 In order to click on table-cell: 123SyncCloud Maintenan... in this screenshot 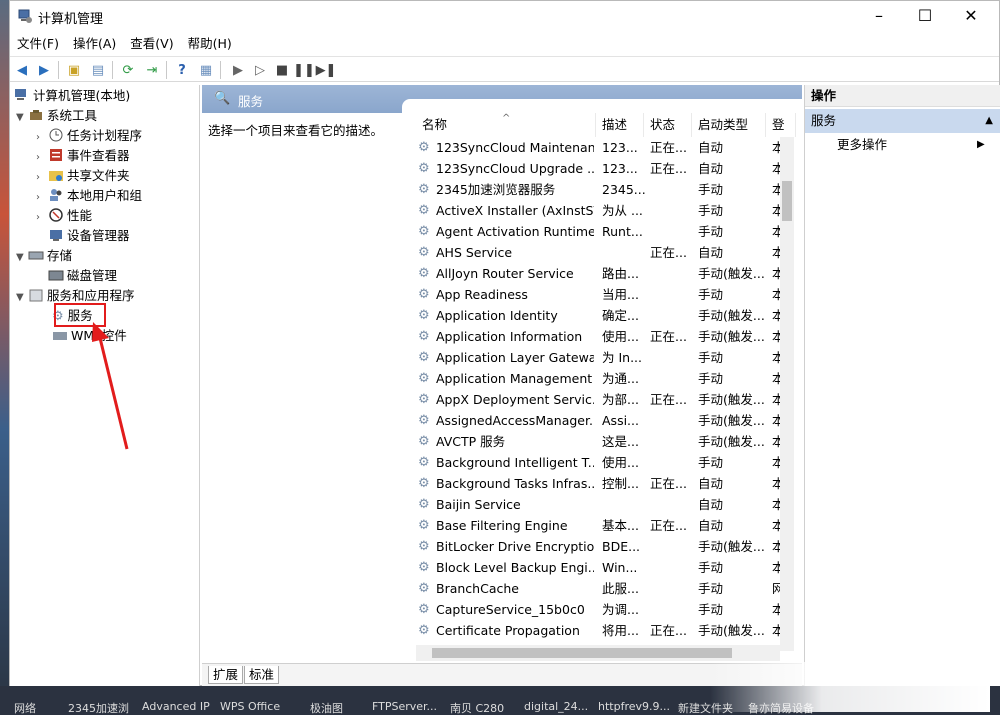, I will do `click(515, 147)`.